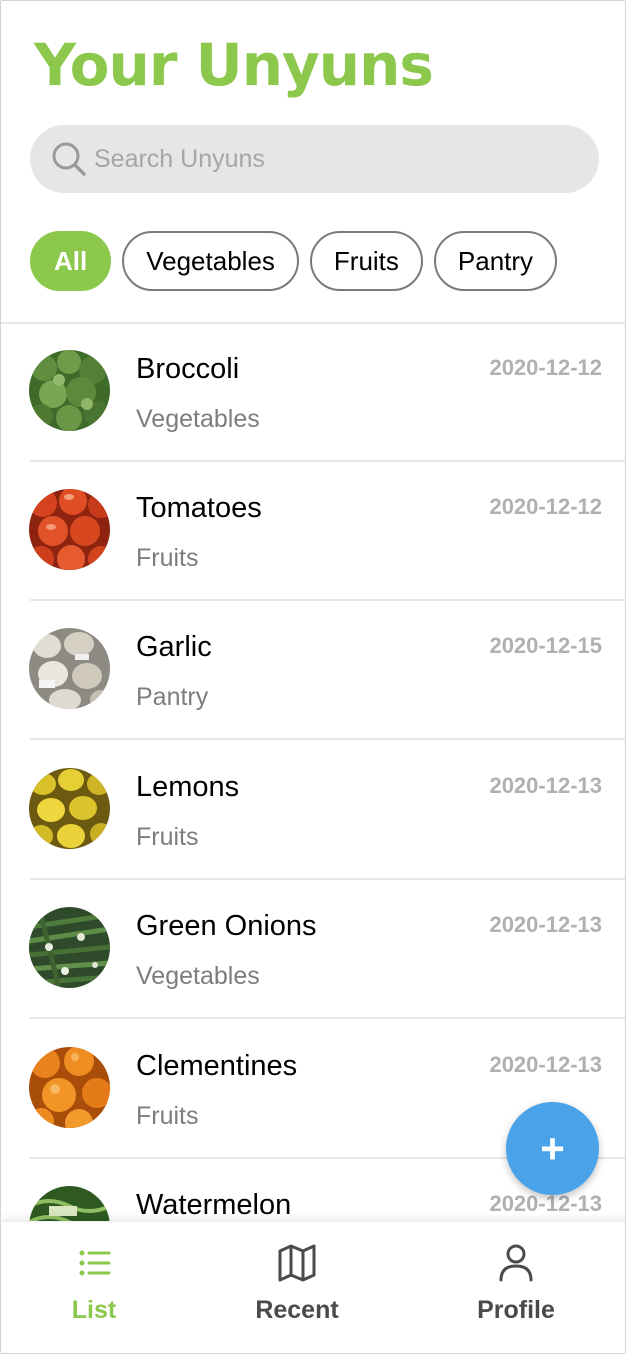 This screenshot has width=626, height=1354. What do you see at coordinates (516, 1263) in the screenshot?
I see `person-icon` at bounding box center [516, 1263].